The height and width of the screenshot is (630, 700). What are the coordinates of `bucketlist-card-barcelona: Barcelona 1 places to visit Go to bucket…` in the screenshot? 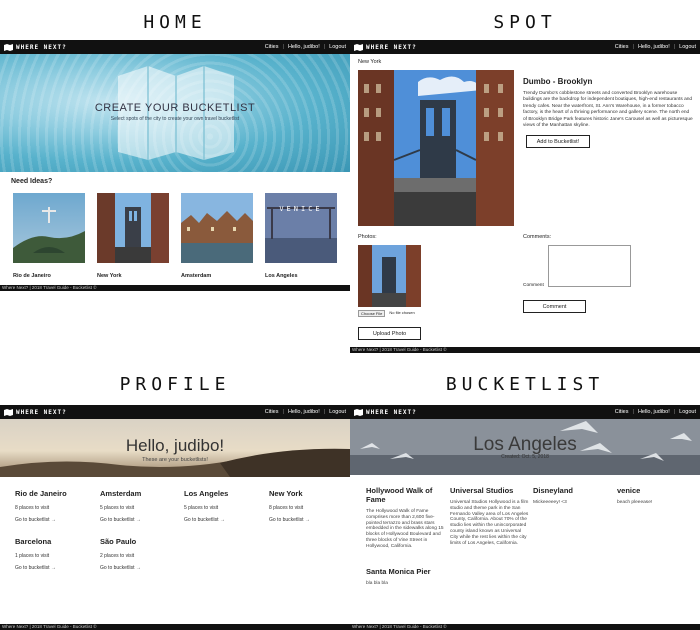 It's located at (55, 554).